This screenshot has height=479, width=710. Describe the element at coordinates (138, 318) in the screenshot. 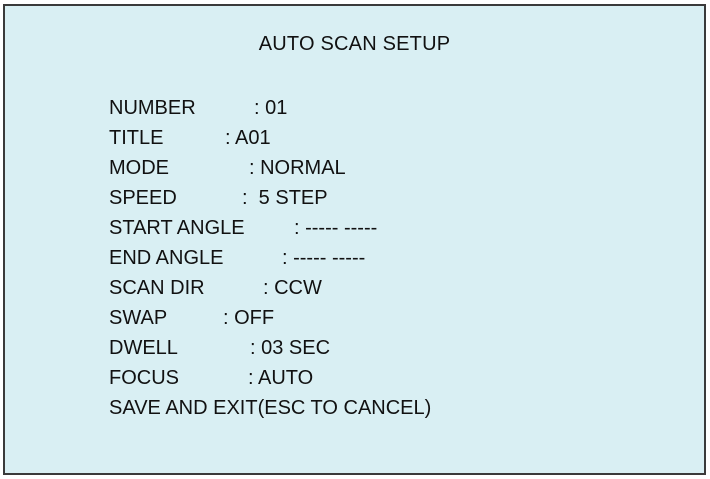

I see `swap-label: SWAP` at that location.